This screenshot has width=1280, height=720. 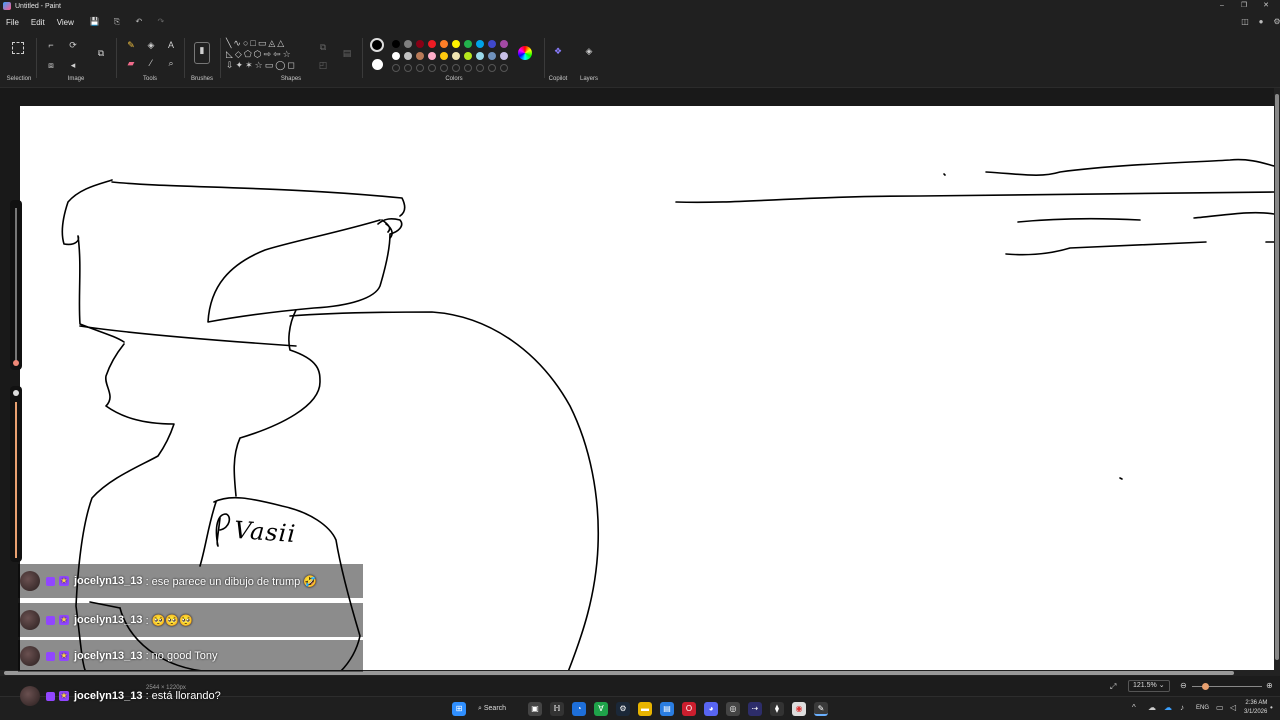 What do you see at coordinates (558, 51) in the screenshot?
I see `copilot-icon: ❖` at bounding box center [558, 51].